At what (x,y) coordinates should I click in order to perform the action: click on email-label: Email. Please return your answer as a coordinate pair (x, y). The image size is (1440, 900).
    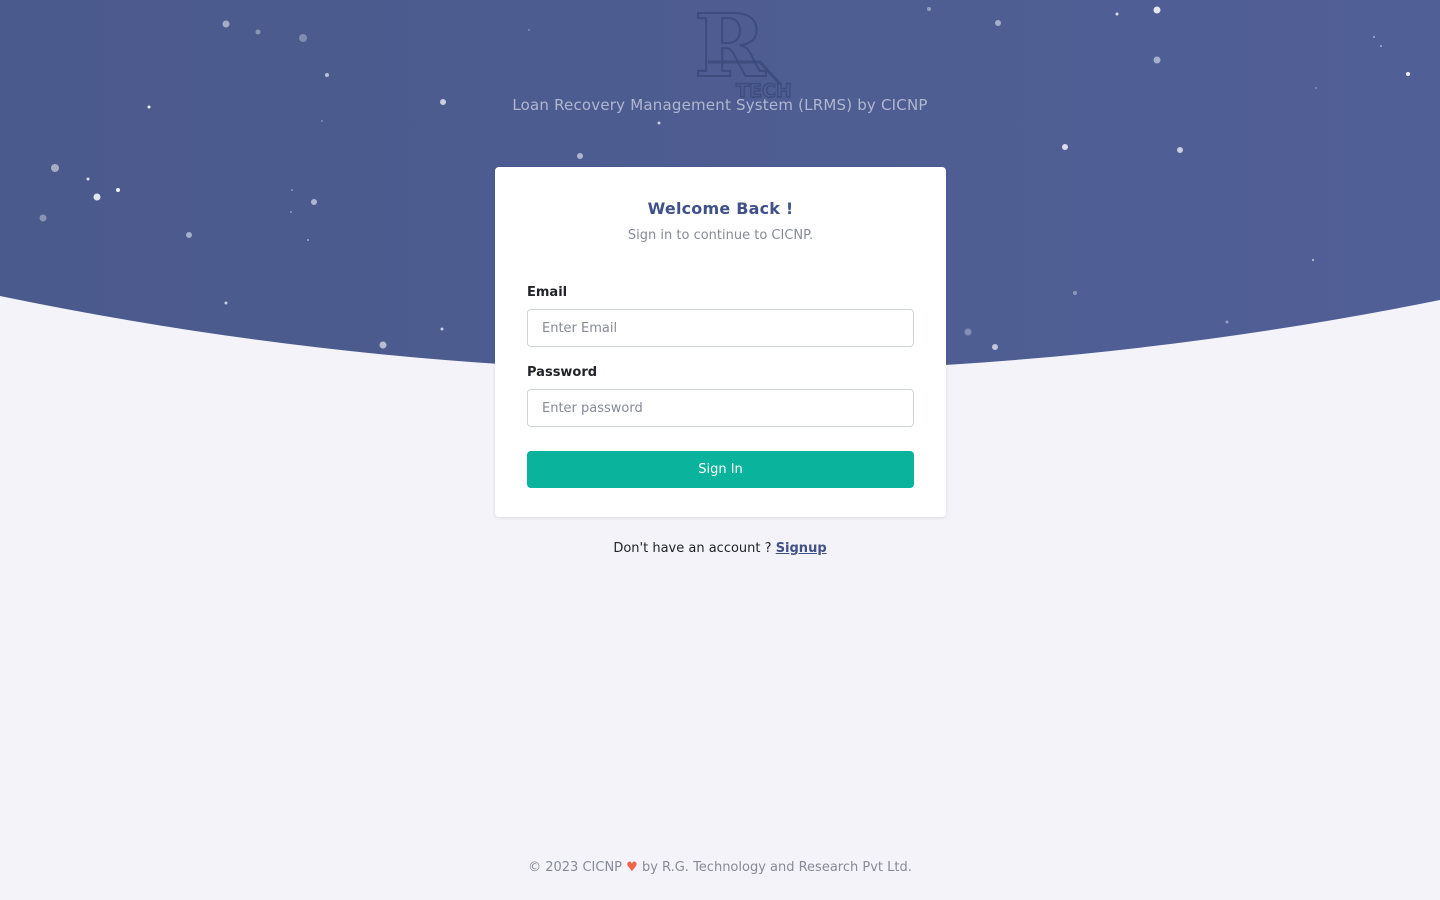
    Looking at the image, I should click on (547, 292).